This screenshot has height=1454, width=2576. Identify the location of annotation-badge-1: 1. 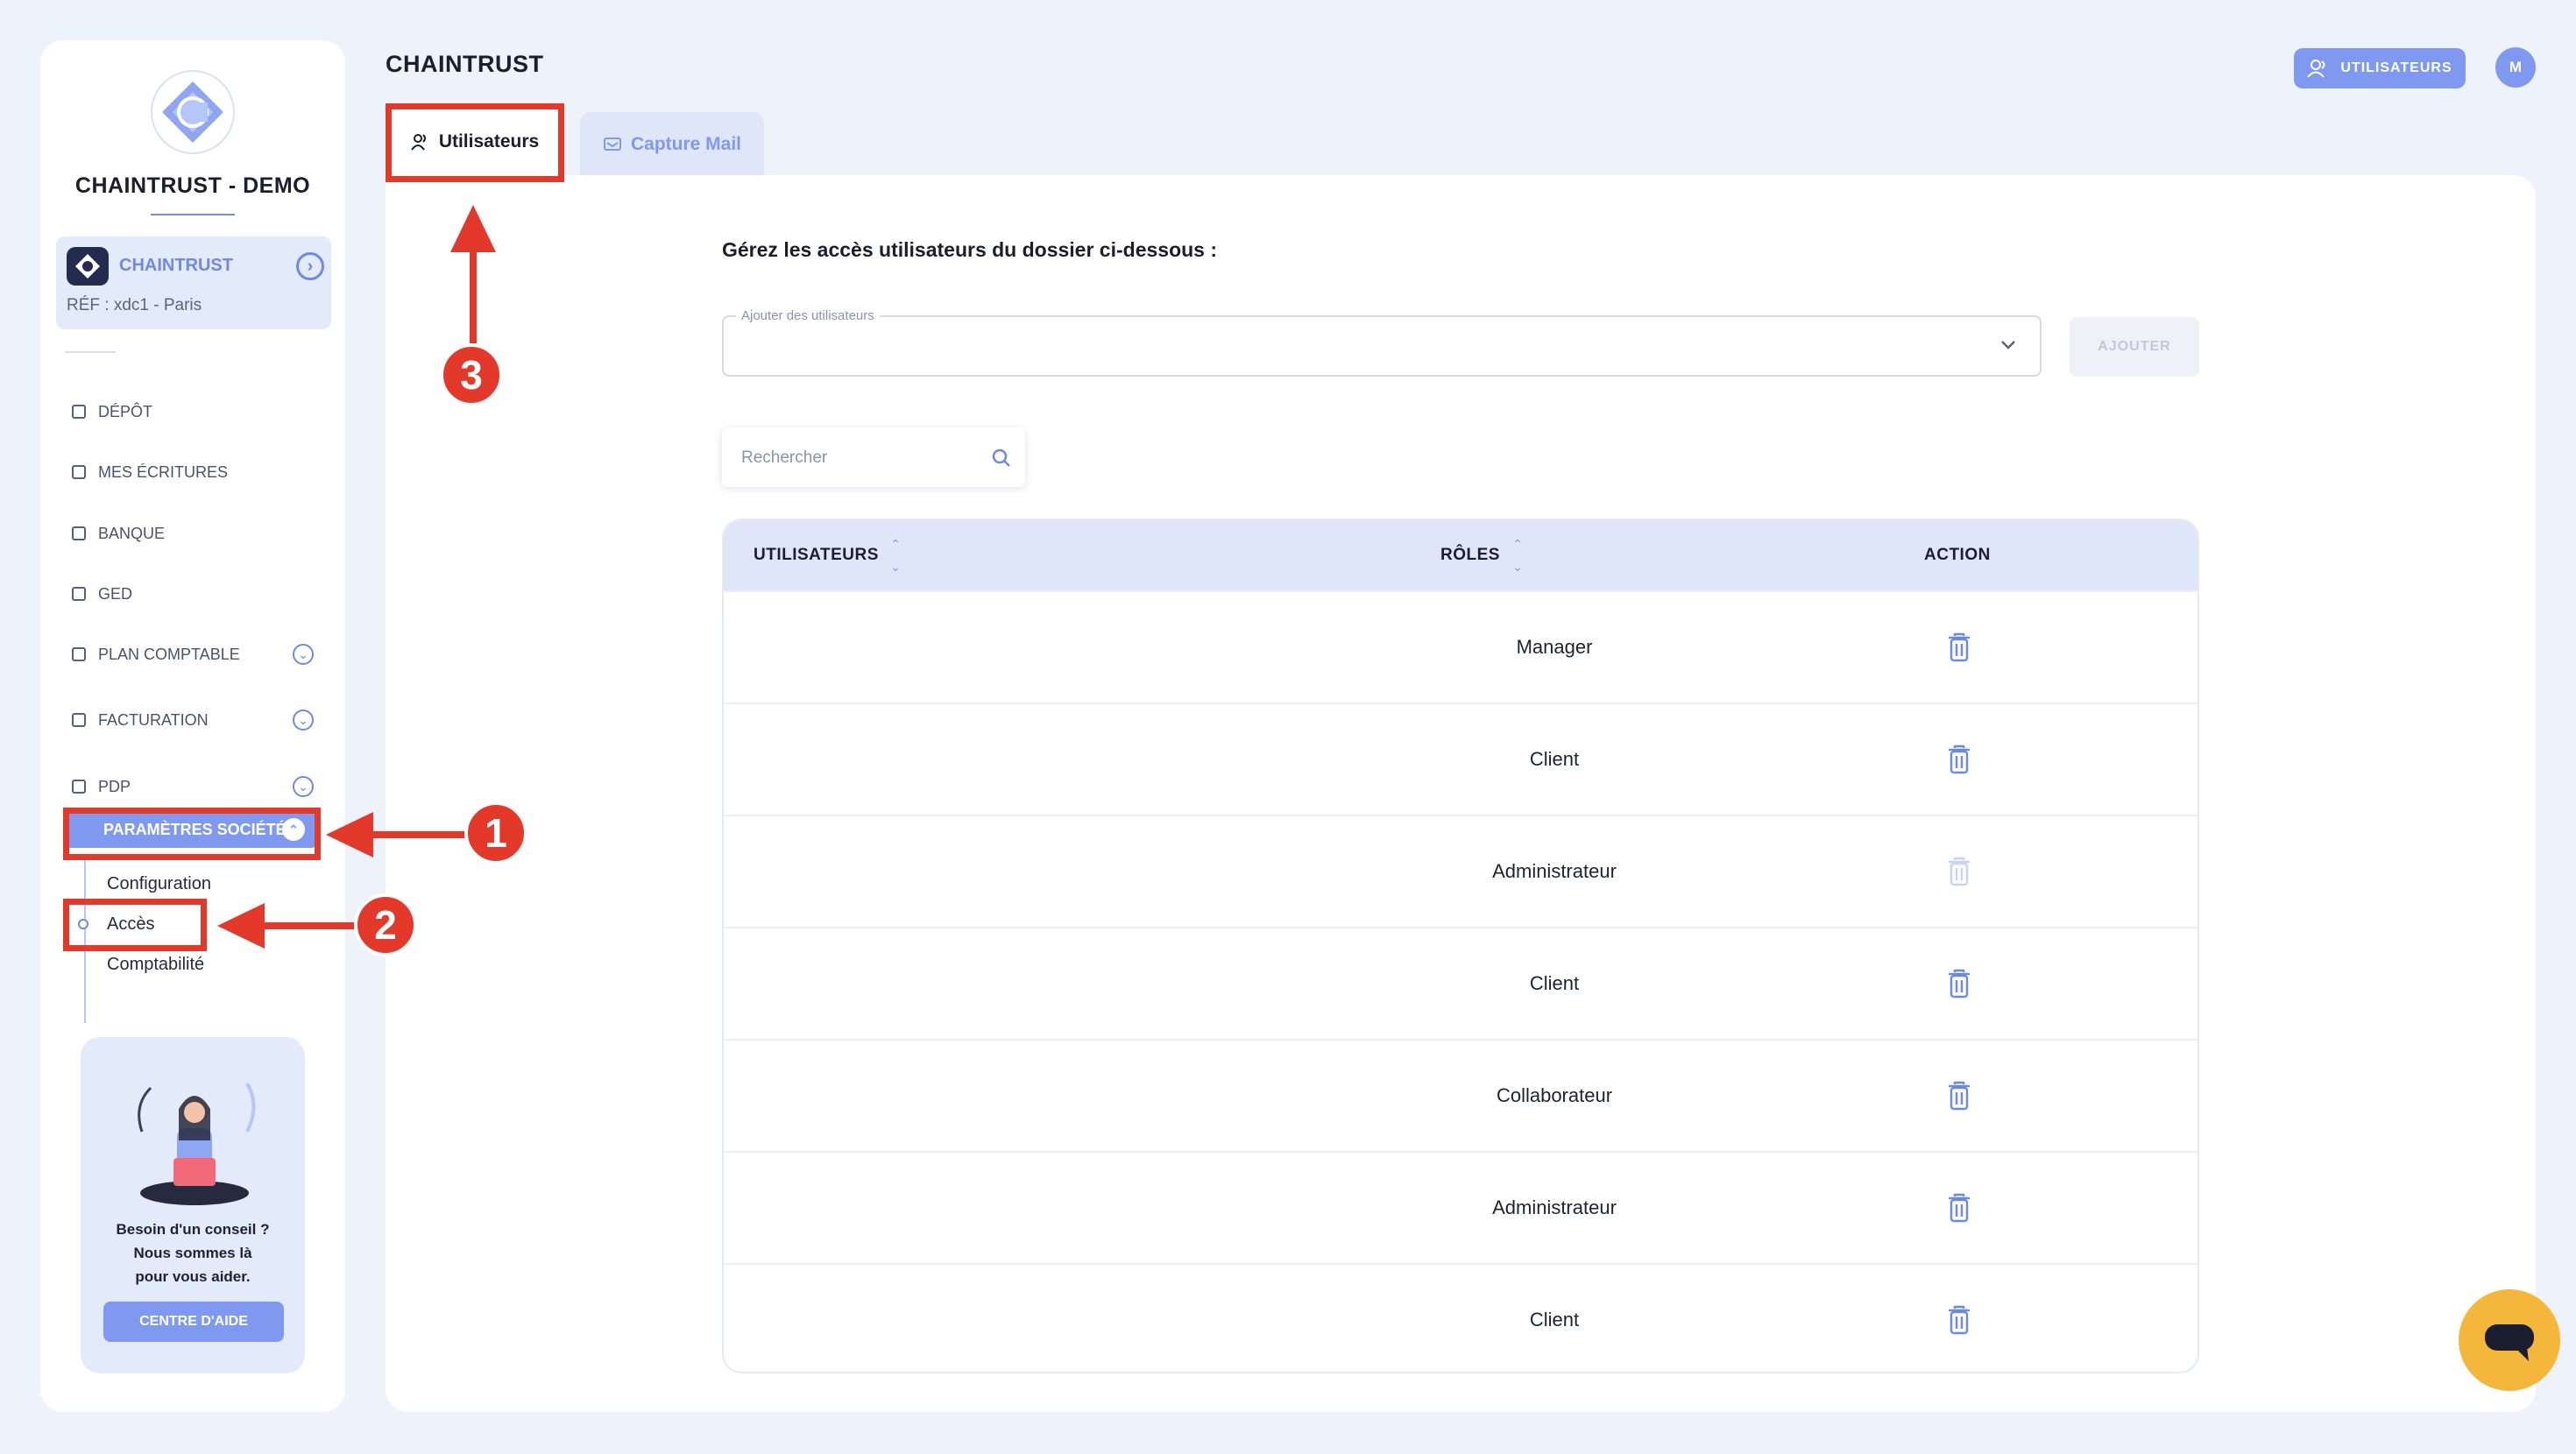
(495, 833).